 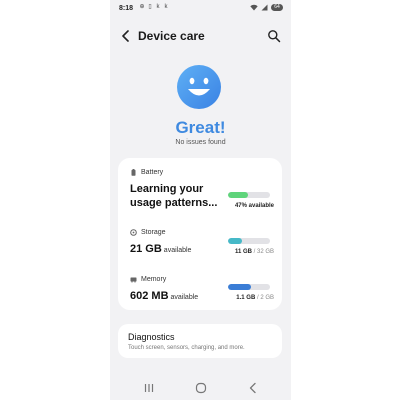 I want to click on memory-available: 602 MB available, so click(x=164, y=296).